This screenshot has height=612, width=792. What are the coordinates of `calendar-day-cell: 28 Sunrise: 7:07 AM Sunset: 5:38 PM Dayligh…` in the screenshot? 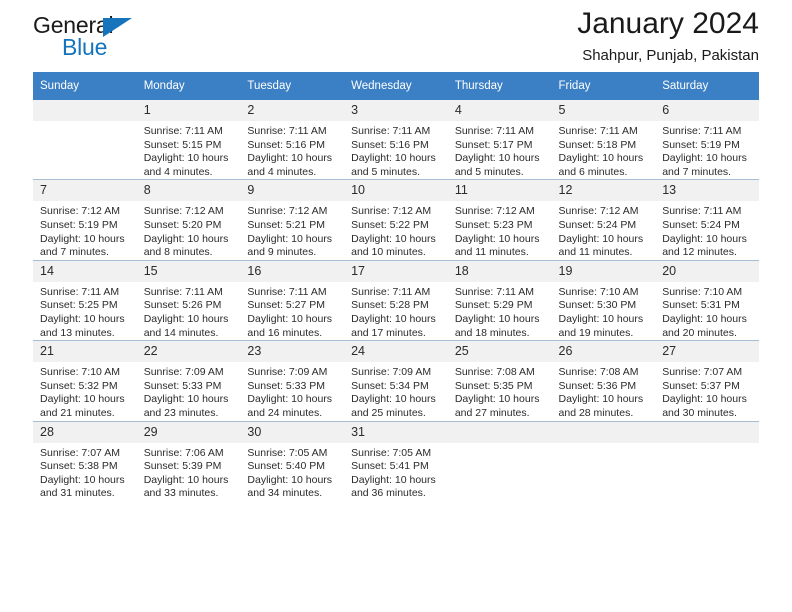 It's located at (85, 460).